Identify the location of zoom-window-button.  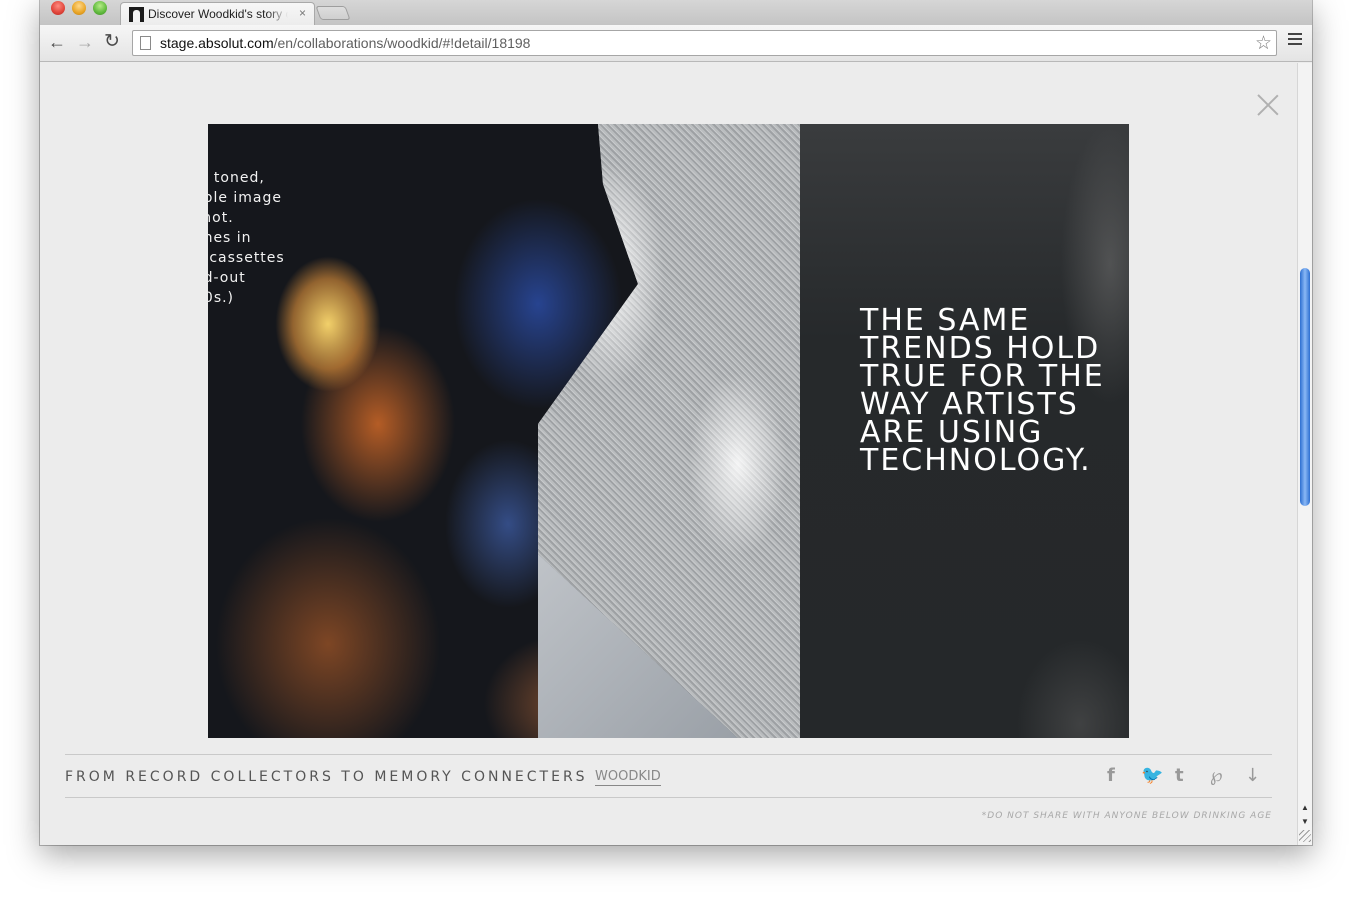
(100, 8).